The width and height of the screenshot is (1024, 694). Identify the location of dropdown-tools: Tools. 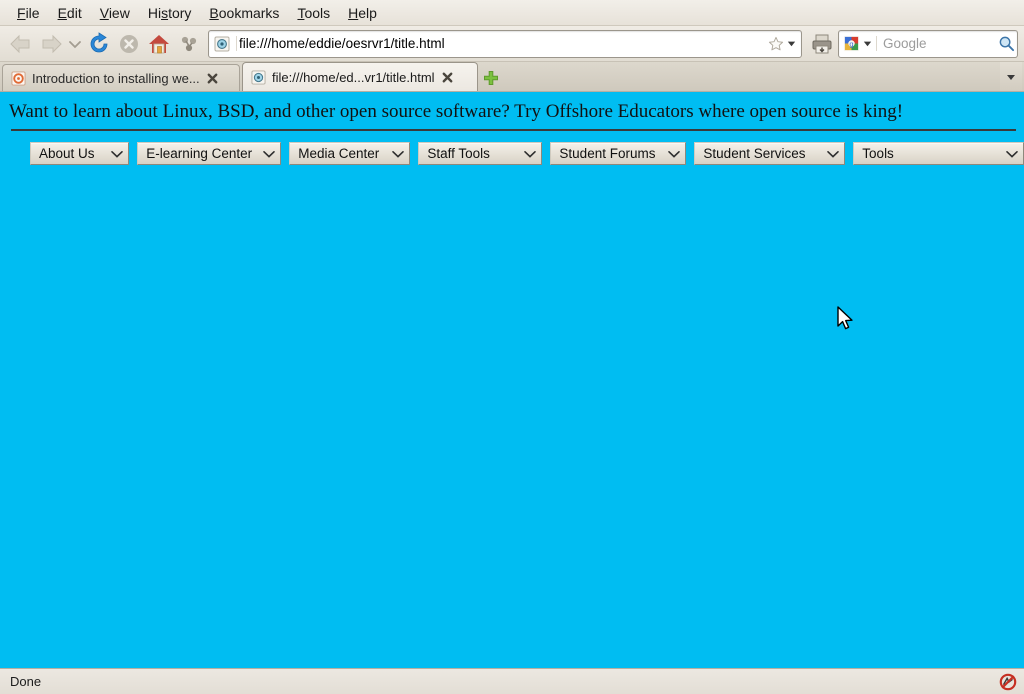
(938, 153).